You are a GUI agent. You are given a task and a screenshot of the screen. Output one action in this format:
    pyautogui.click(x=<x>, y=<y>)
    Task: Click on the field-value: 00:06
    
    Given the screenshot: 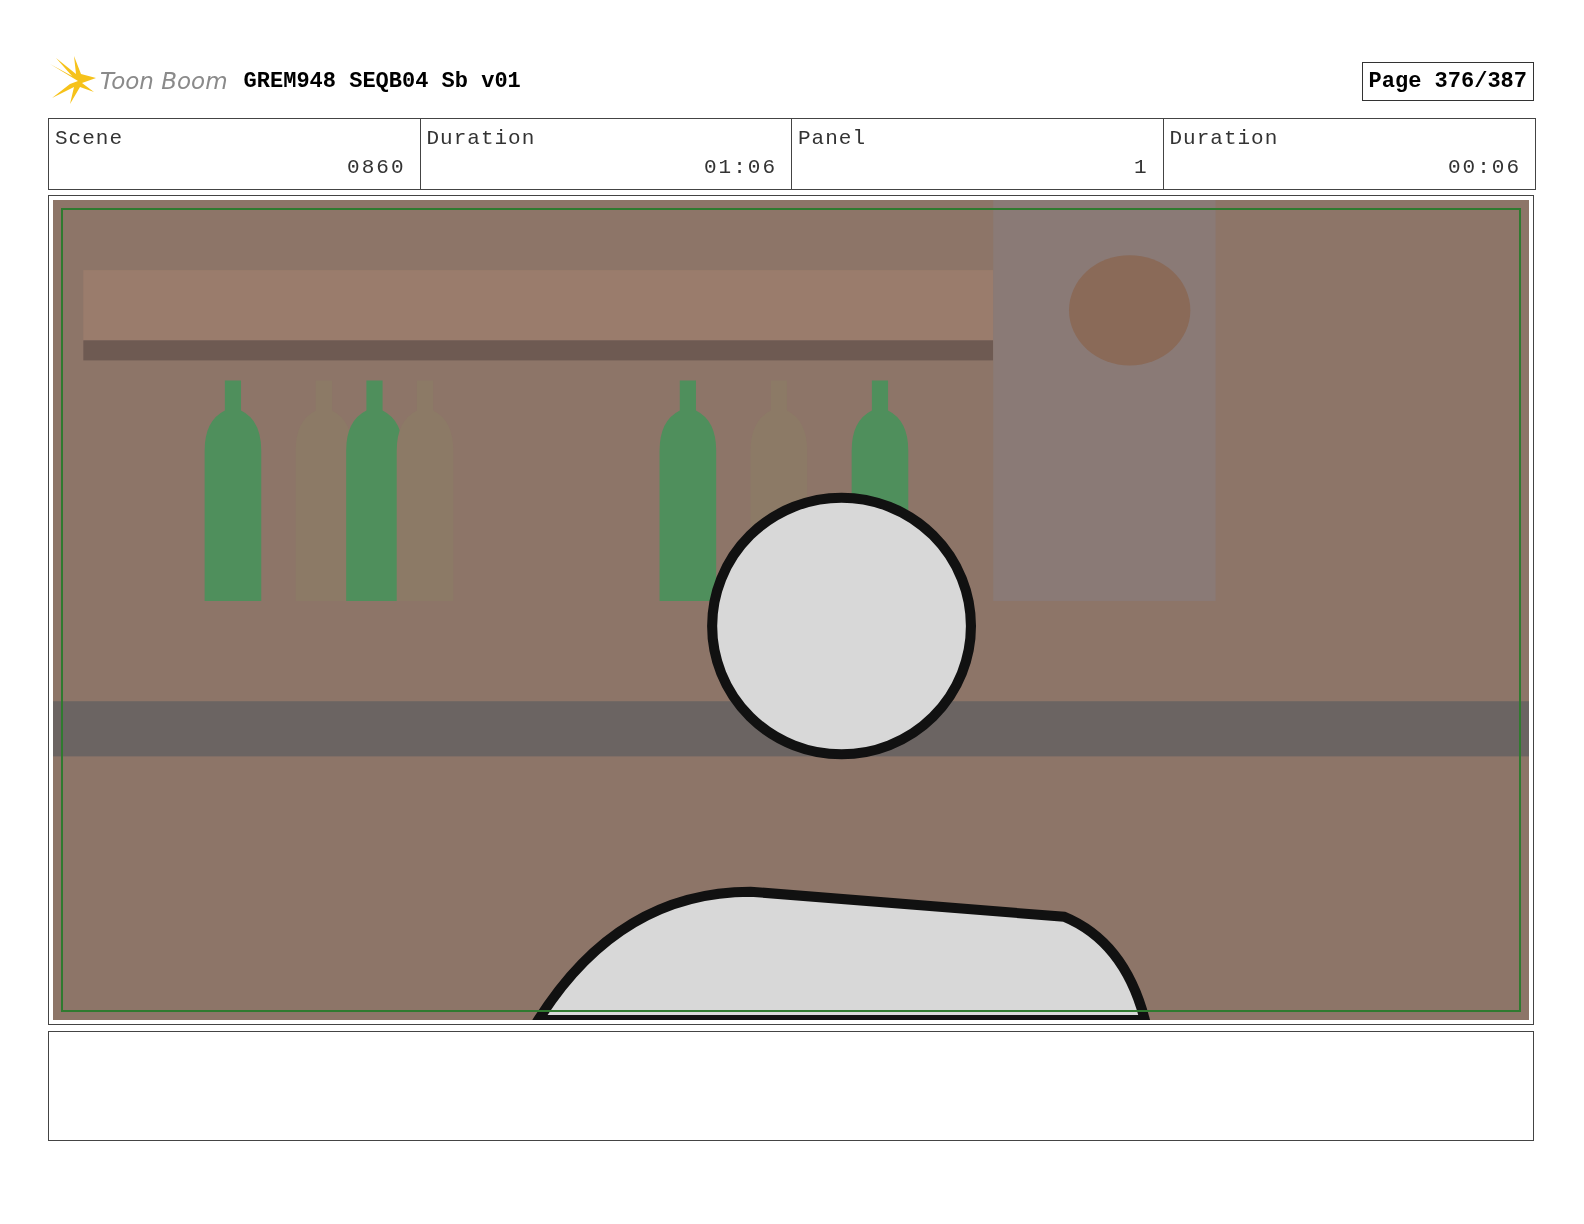 What is the action you would take?
    pyautogui.click(x=1484, y=167)
    